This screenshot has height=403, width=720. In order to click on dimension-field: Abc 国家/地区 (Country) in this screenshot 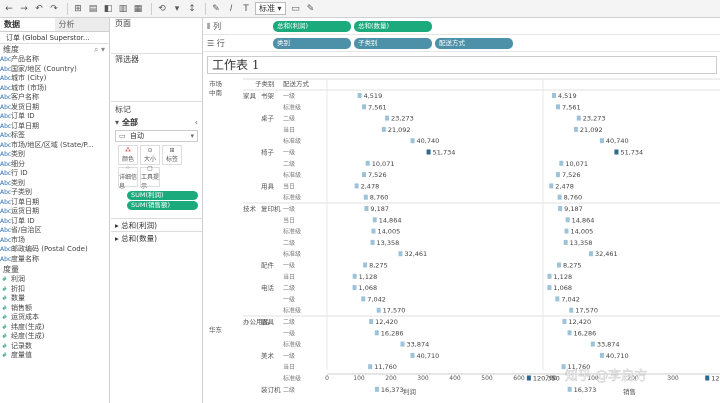, I will do `click(54, 70)`.